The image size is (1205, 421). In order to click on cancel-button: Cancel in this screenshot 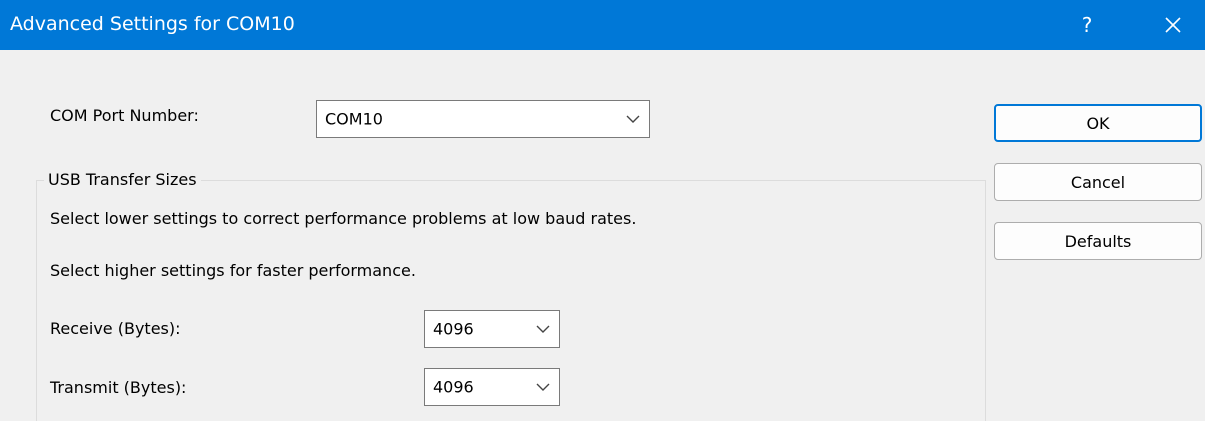, I will do `click(1098, 182)`.